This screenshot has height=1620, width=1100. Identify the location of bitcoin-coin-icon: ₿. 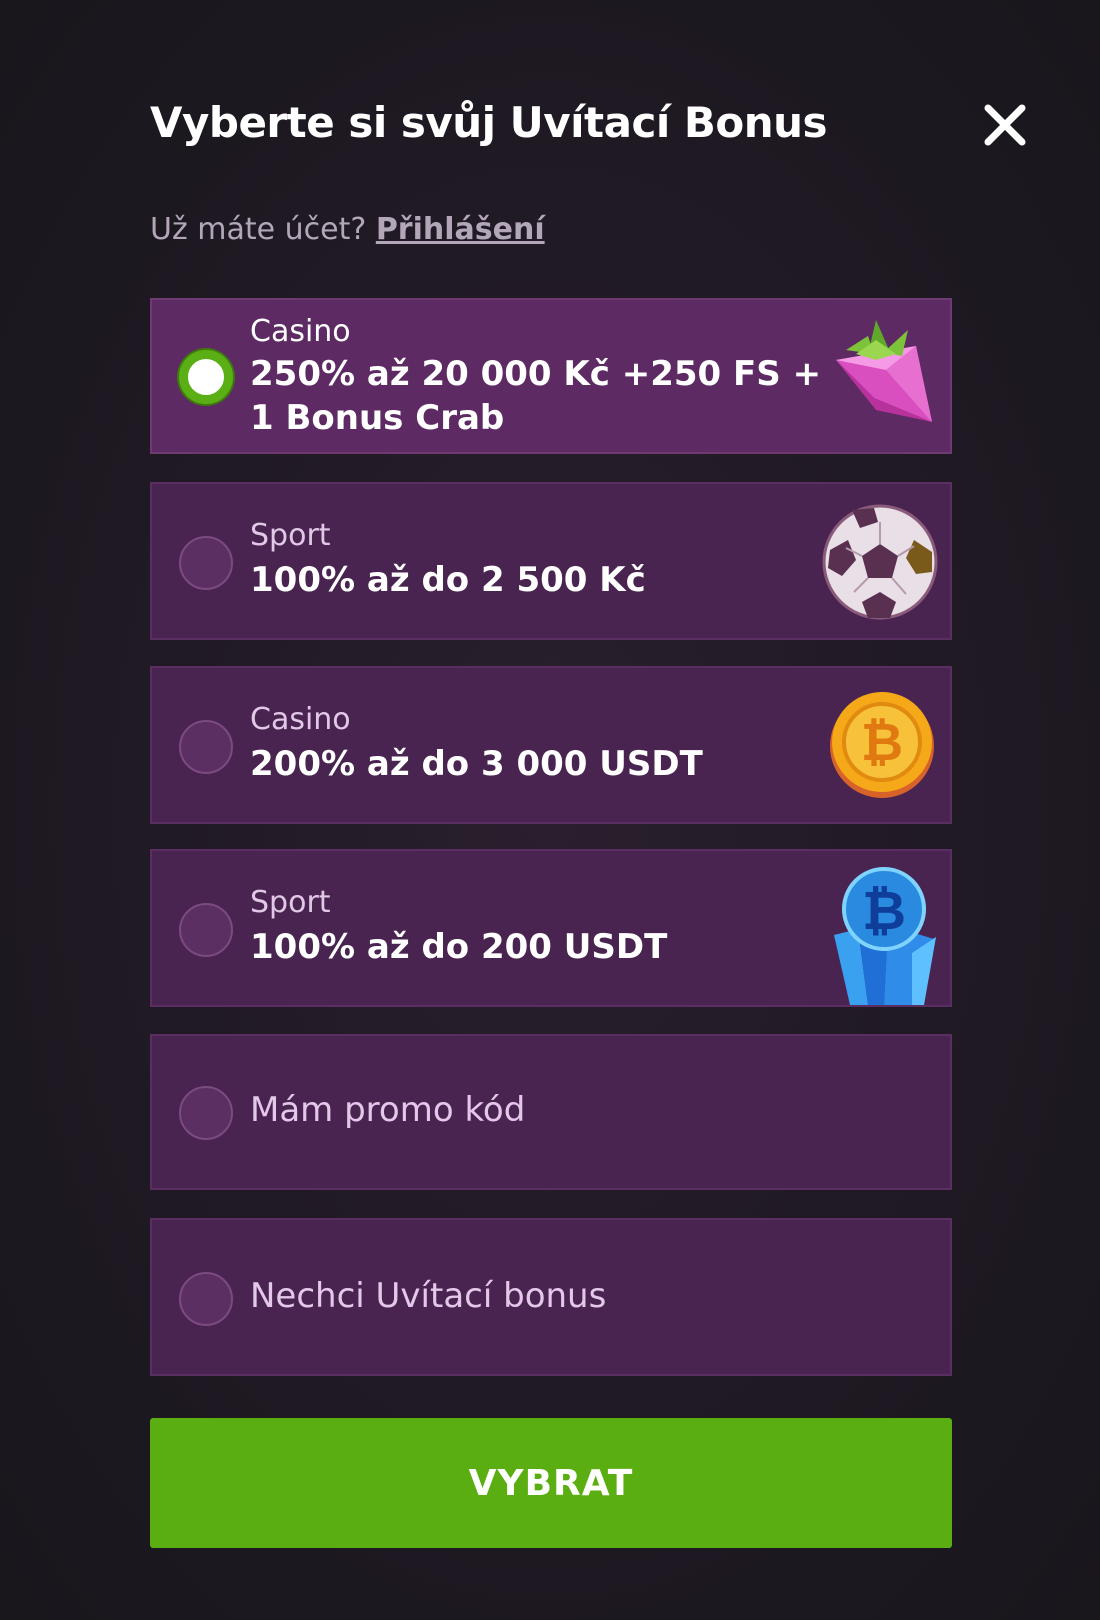
(882, 745).